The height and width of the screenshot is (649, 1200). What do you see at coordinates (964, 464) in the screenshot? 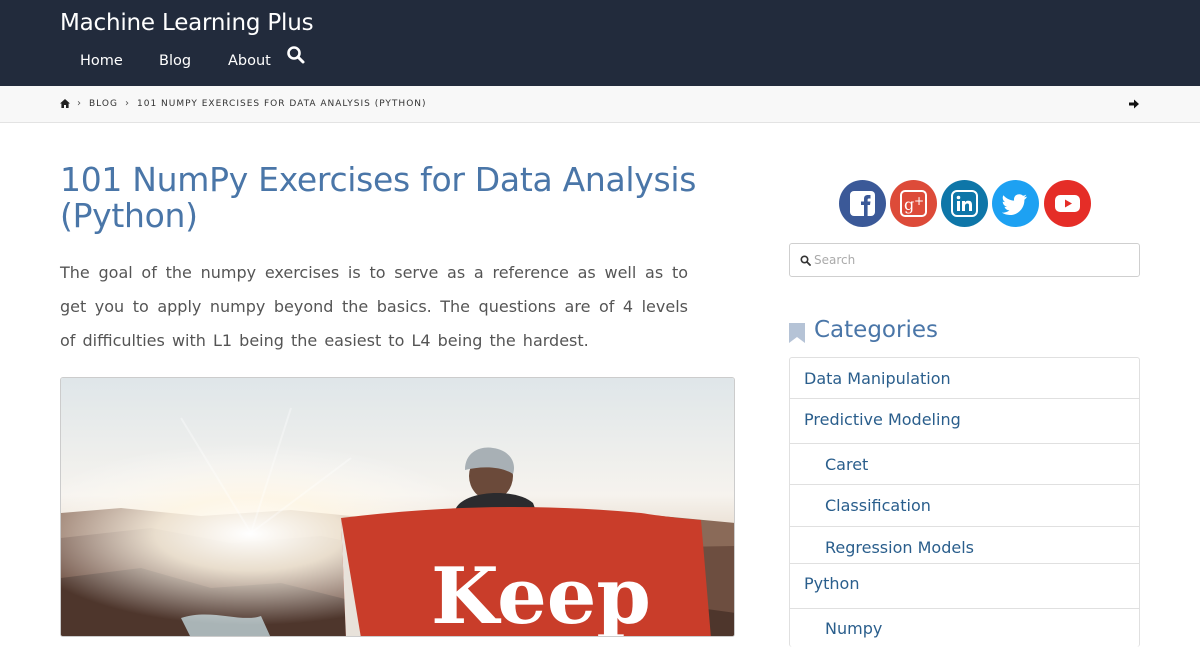
I see `subcategory-item: Caret` at bounding box center [964, 464].